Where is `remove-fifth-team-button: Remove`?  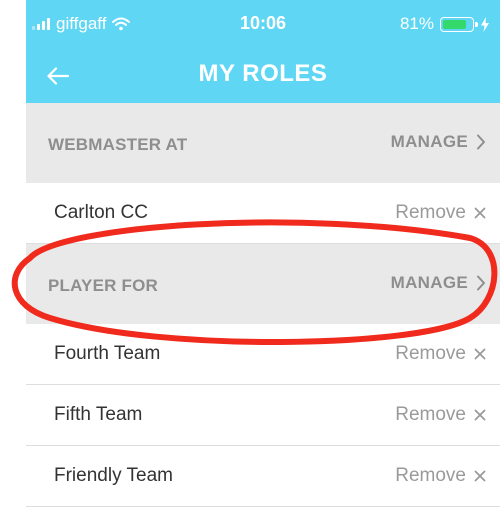 remove-fifth-team-button: Remove is located at coordinates (440, 415).